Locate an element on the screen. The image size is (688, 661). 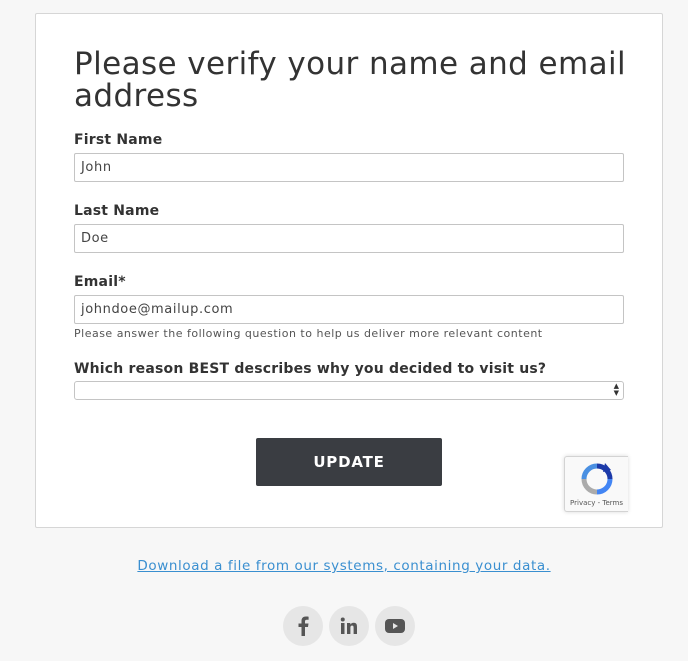
facebook-icon is located at coordinates (303, 626).